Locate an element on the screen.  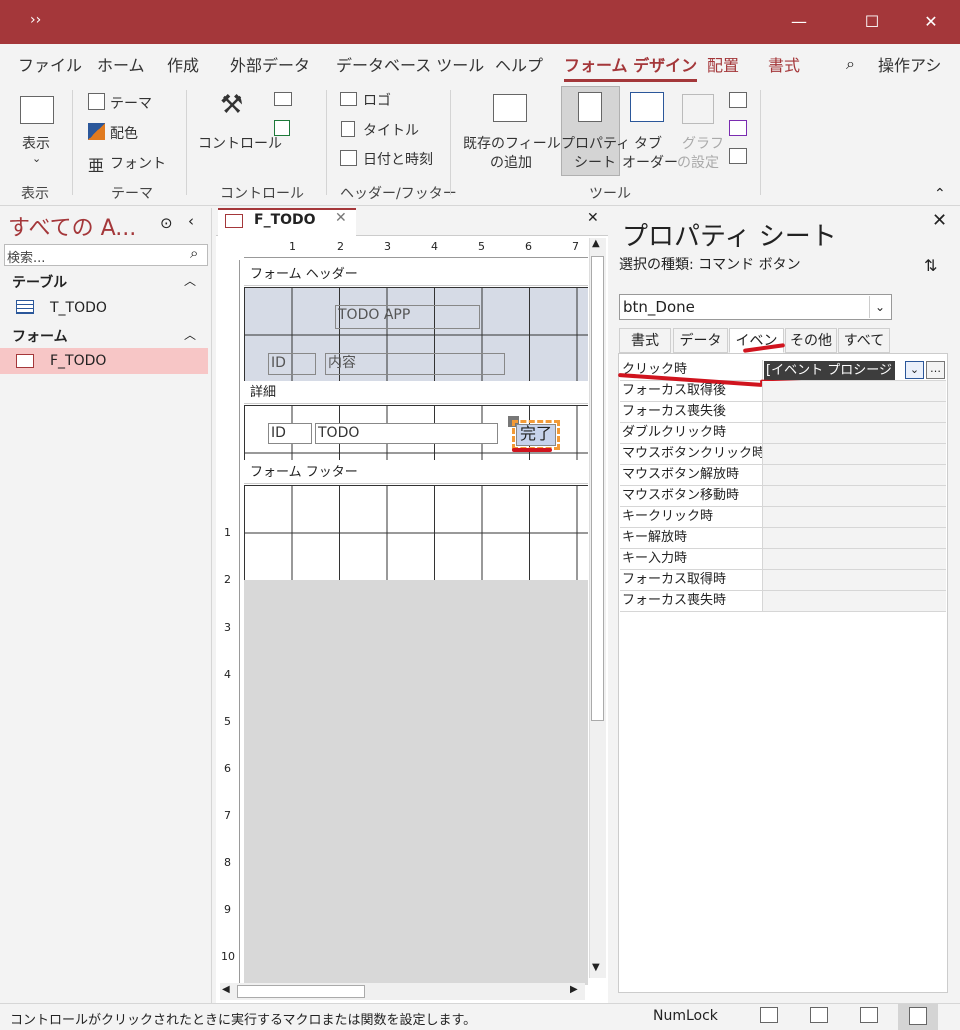
tell-me-label: 操作アシ is located at coordinates (909, 64).